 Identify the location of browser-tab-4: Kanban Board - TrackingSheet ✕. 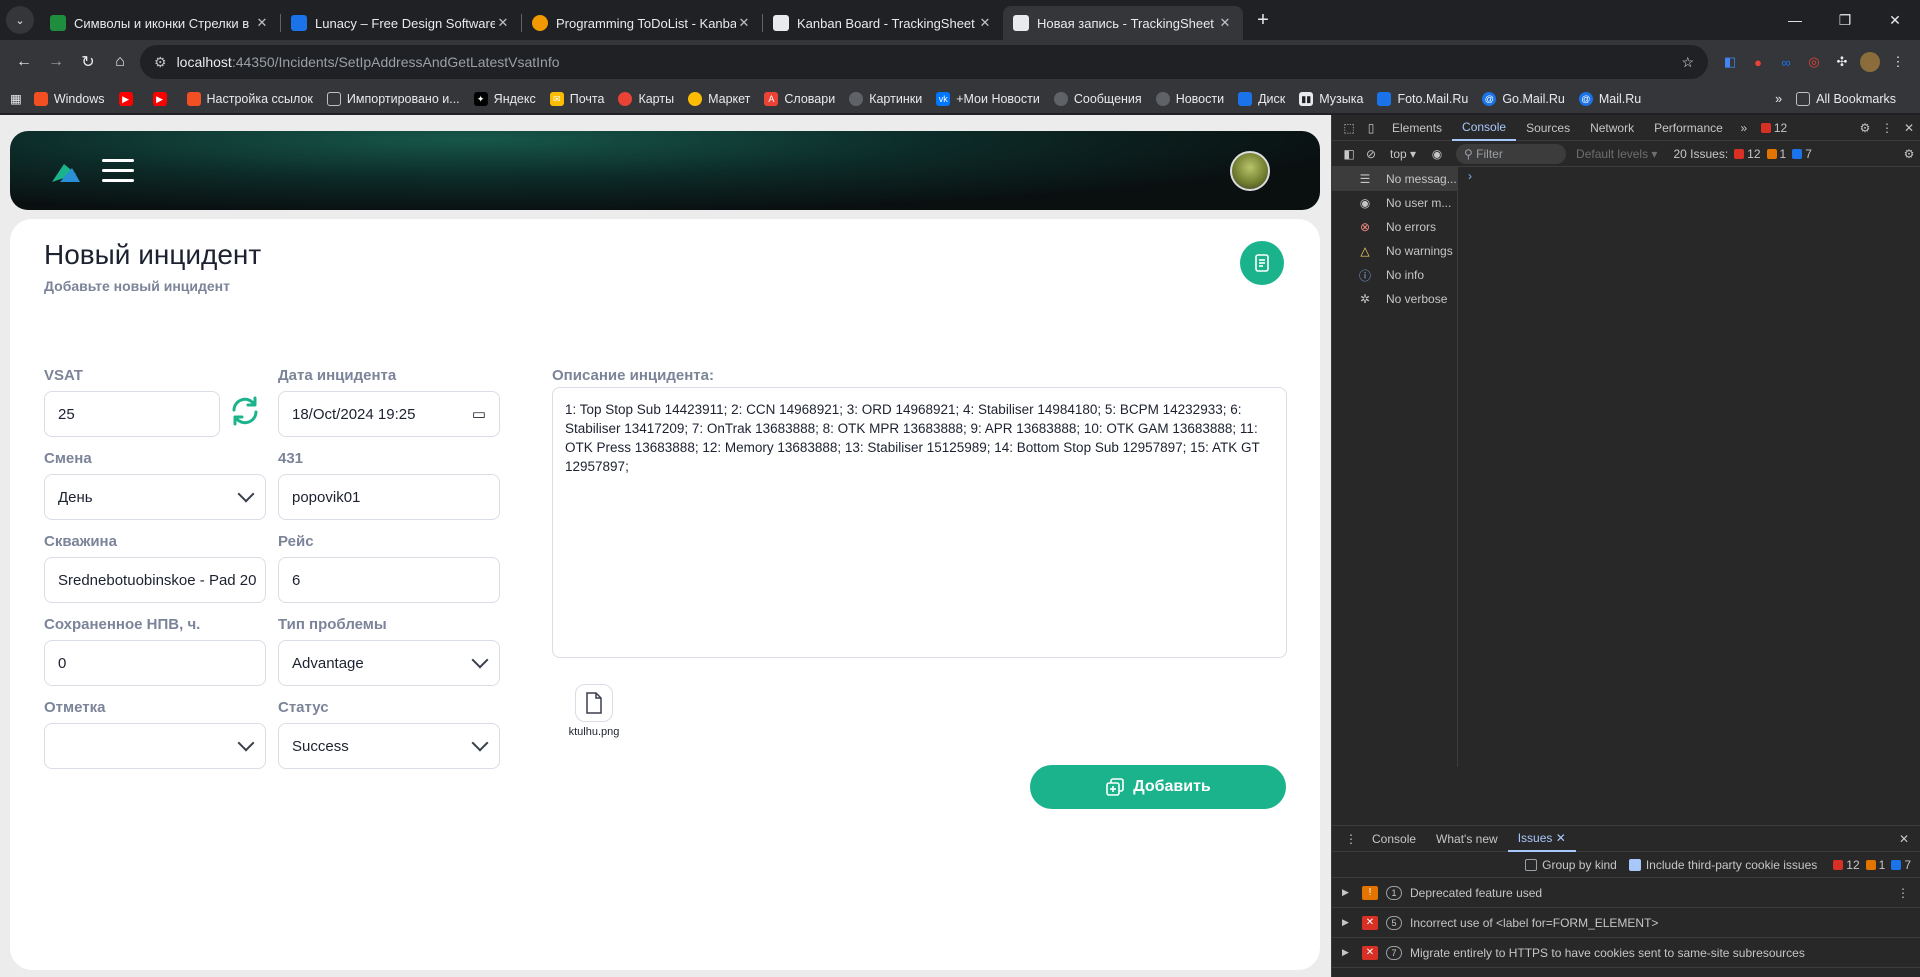
(883, 23).